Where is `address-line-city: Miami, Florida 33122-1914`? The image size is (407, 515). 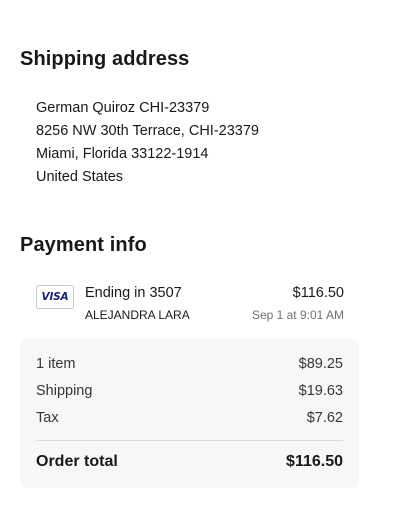 address-line-city: Miami, Florida 33122-1914 is located at coordinates (122, 154).